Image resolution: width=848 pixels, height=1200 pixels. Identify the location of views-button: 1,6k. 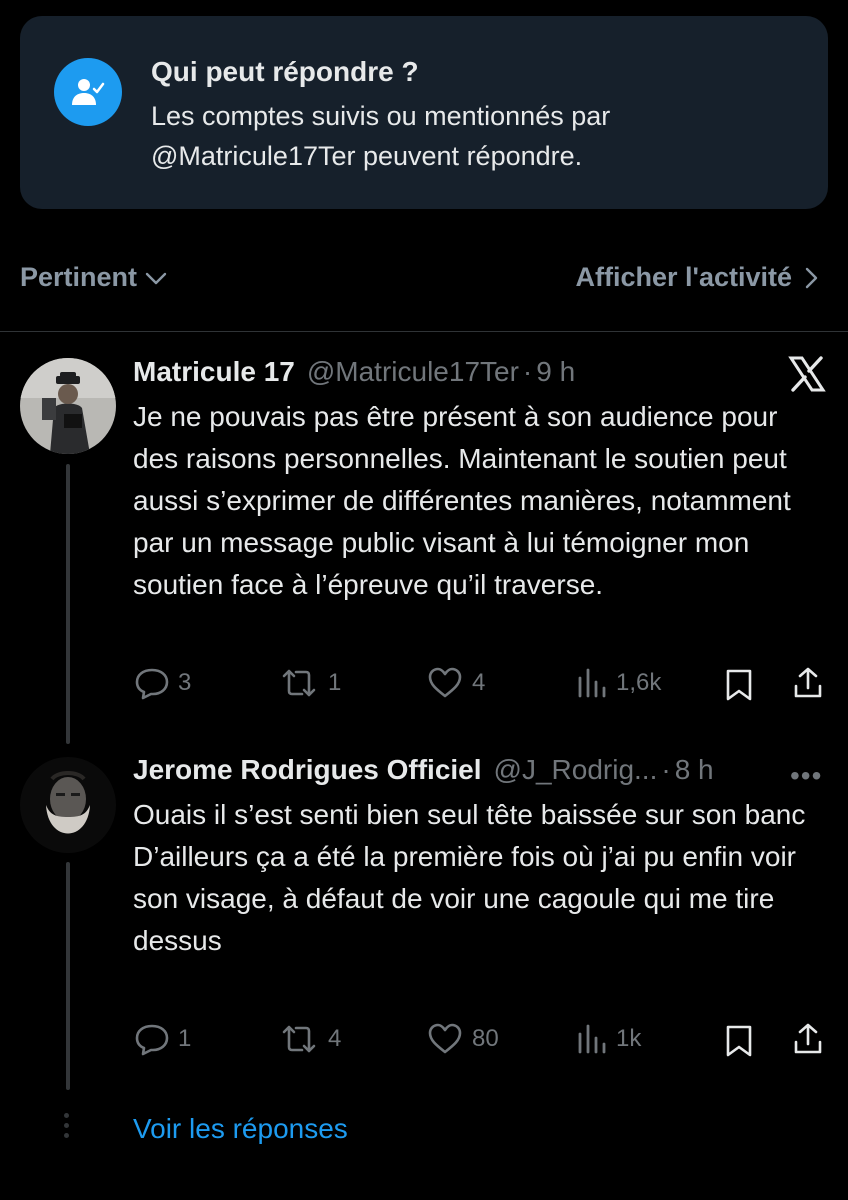
(618, 683).